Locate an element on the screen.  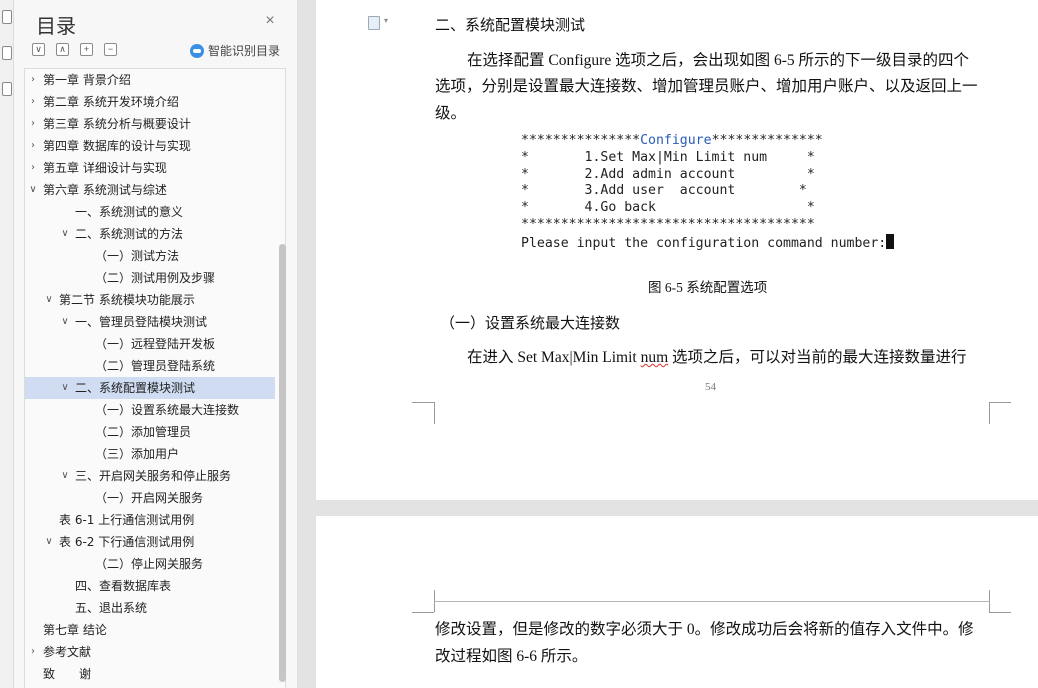
toc-item: › 第五章 详细设计与实现 is located at coordinates (150, 168).